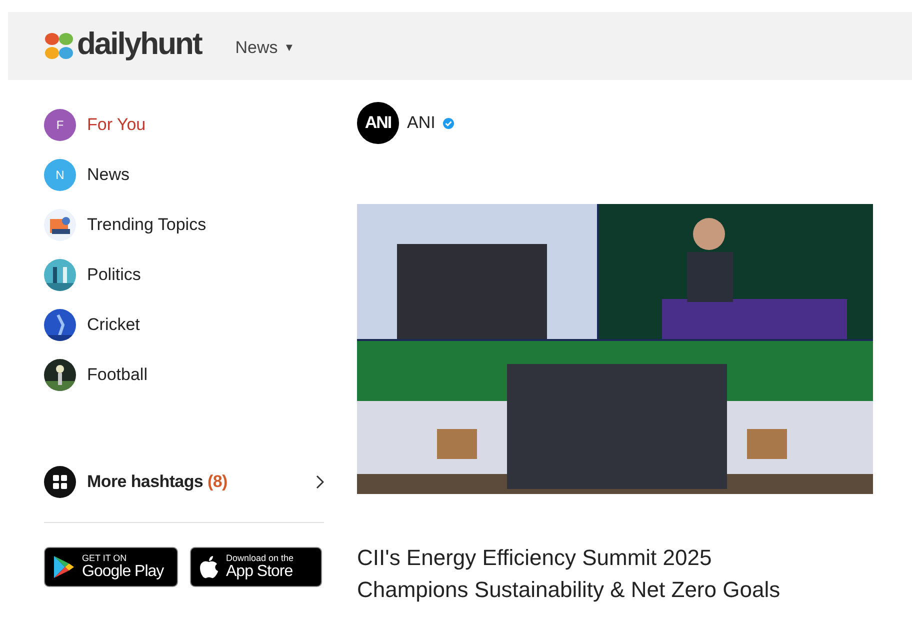  Describe the element at coordinates (184, 325) in the screenshot. I see `sidebar-item: Cricket` at that location.